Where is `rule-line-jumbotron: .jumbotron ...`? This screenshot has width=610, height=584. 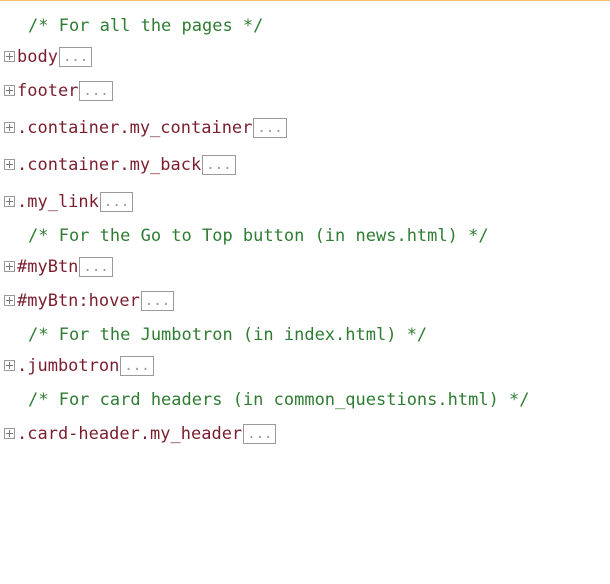 rule-line-jumbotron: .jumbotron ... is located at coordinates (305, 365).